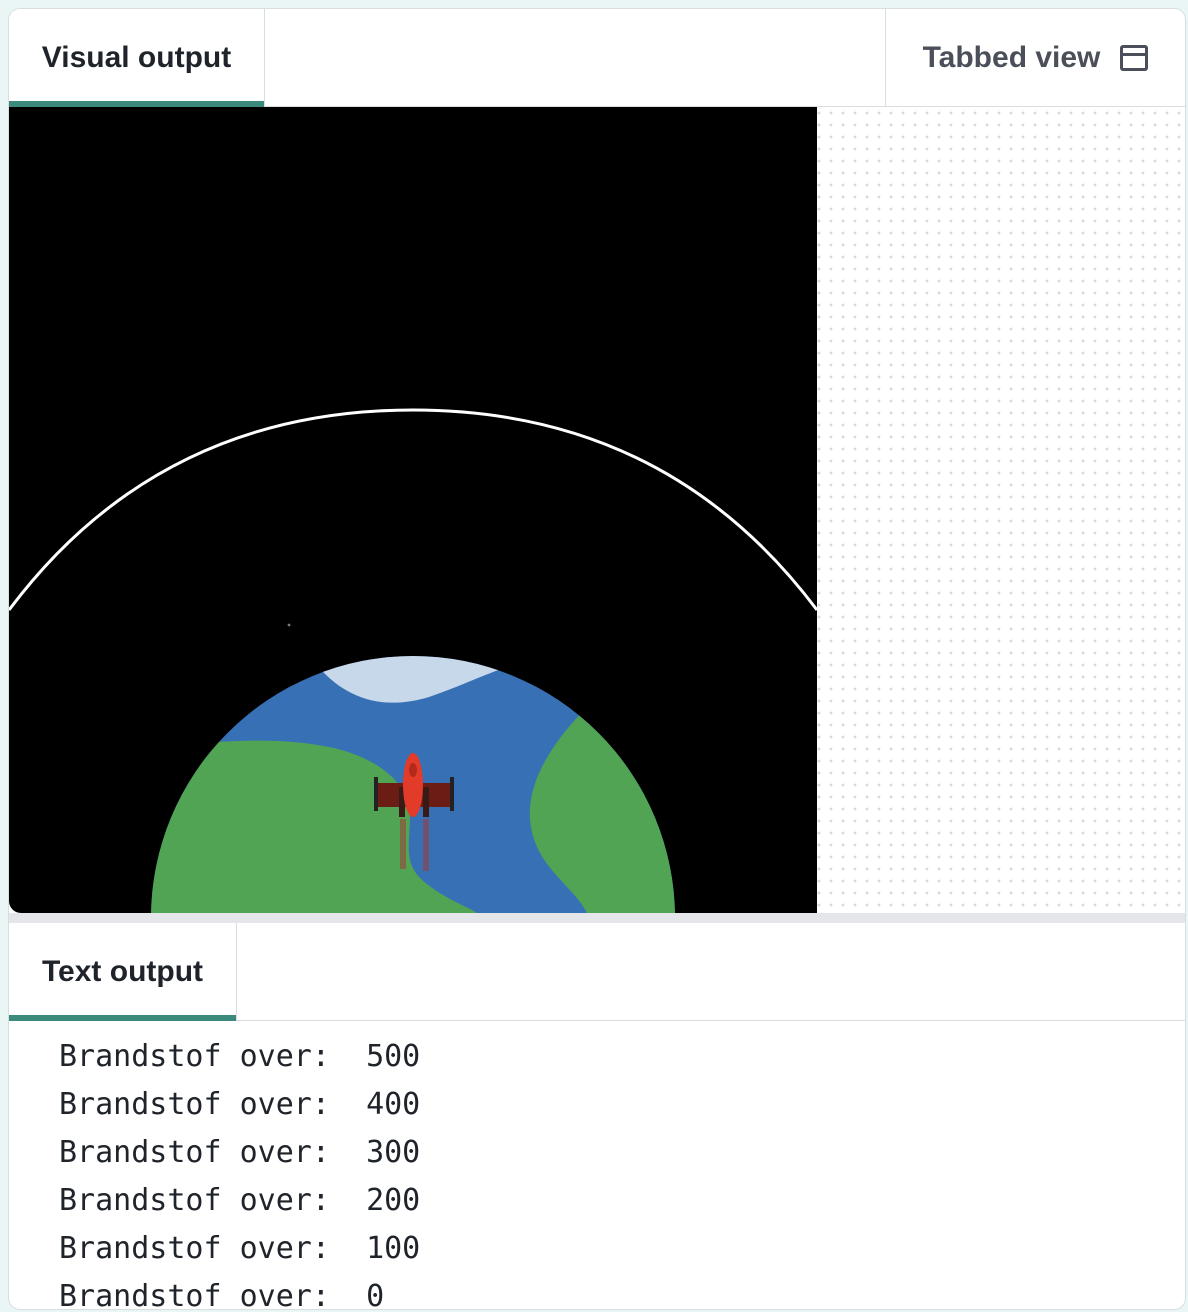  I want to click on rocket-wing-tip-right, so click(452, 794).